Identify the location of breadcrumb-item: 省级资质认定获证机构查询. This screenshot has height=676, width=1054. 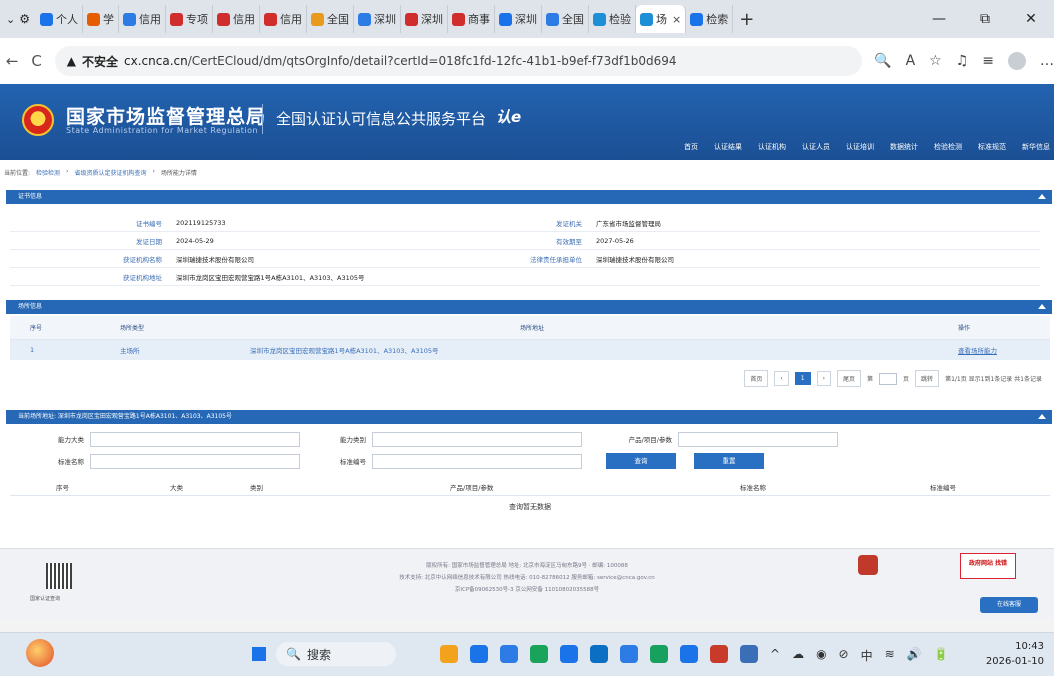
(110, 172).